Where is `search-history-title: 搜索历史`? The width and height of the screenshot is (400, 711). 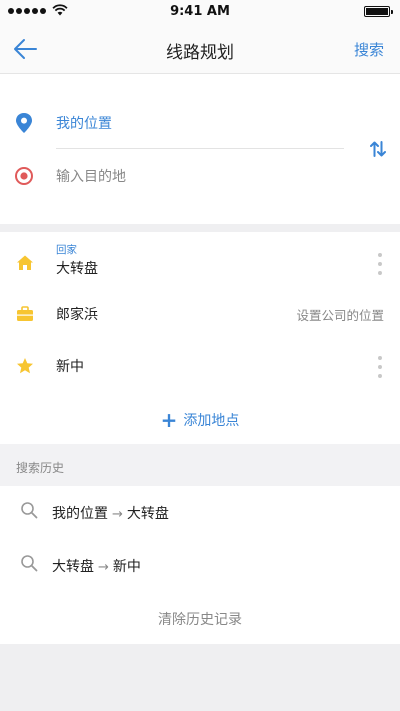 search-history-title: 搜索历史 is located at coordinates (40, 468).